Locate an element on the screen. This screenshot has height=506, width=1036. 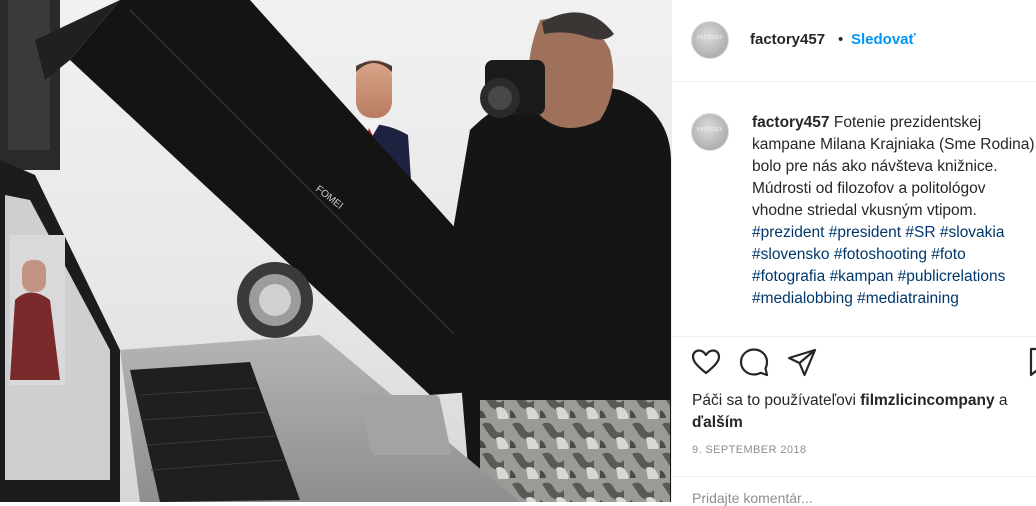
hashtag-link: #foto is located at coordinates (948, 254).